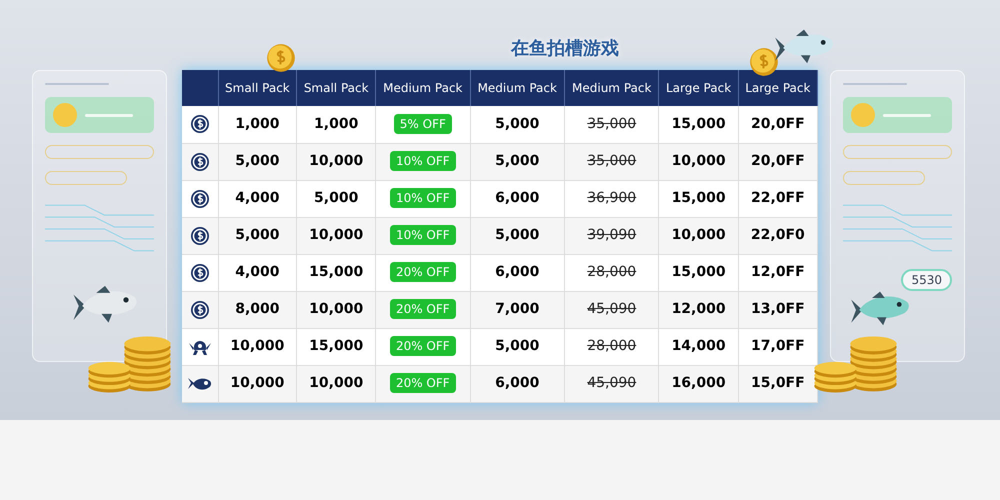 Image resolution: width=1000 pixels, height=500 pixels. What do you see at coordinates (257, 309) in the screenshot?
I see `table-cell: 8,000` at bounding box center [257, 309].